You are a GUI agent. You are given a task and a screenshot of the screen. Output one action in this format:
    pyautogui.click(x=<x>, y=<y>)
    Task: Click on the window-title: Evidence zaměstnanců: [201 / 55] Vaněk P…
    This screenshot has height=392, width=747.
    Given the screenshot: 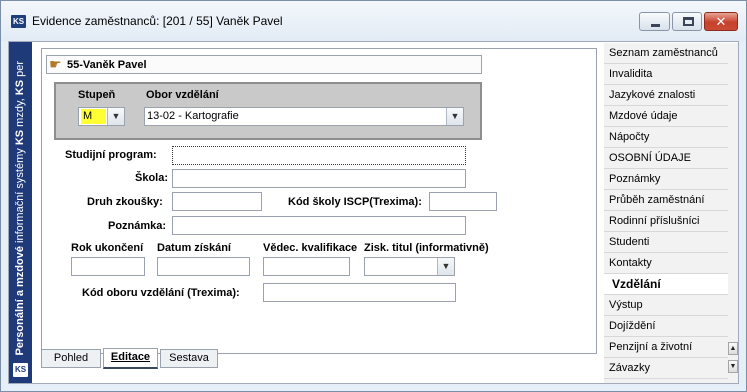 What is the action you would take?
    pyautogui.click(x=157, y=21)
    